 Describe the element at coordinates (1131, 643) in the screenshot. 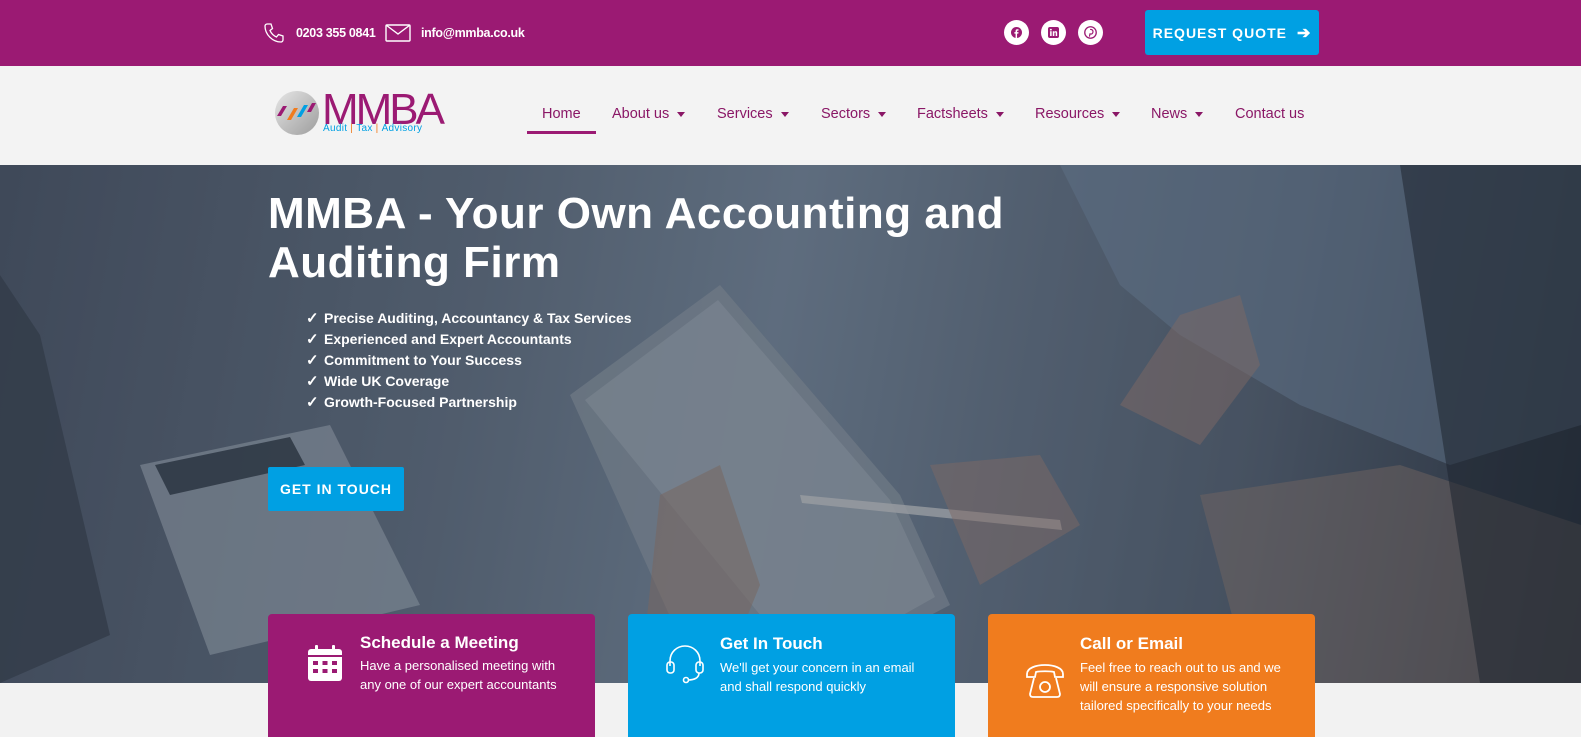

I see `card-title: Call or Email` at that location.